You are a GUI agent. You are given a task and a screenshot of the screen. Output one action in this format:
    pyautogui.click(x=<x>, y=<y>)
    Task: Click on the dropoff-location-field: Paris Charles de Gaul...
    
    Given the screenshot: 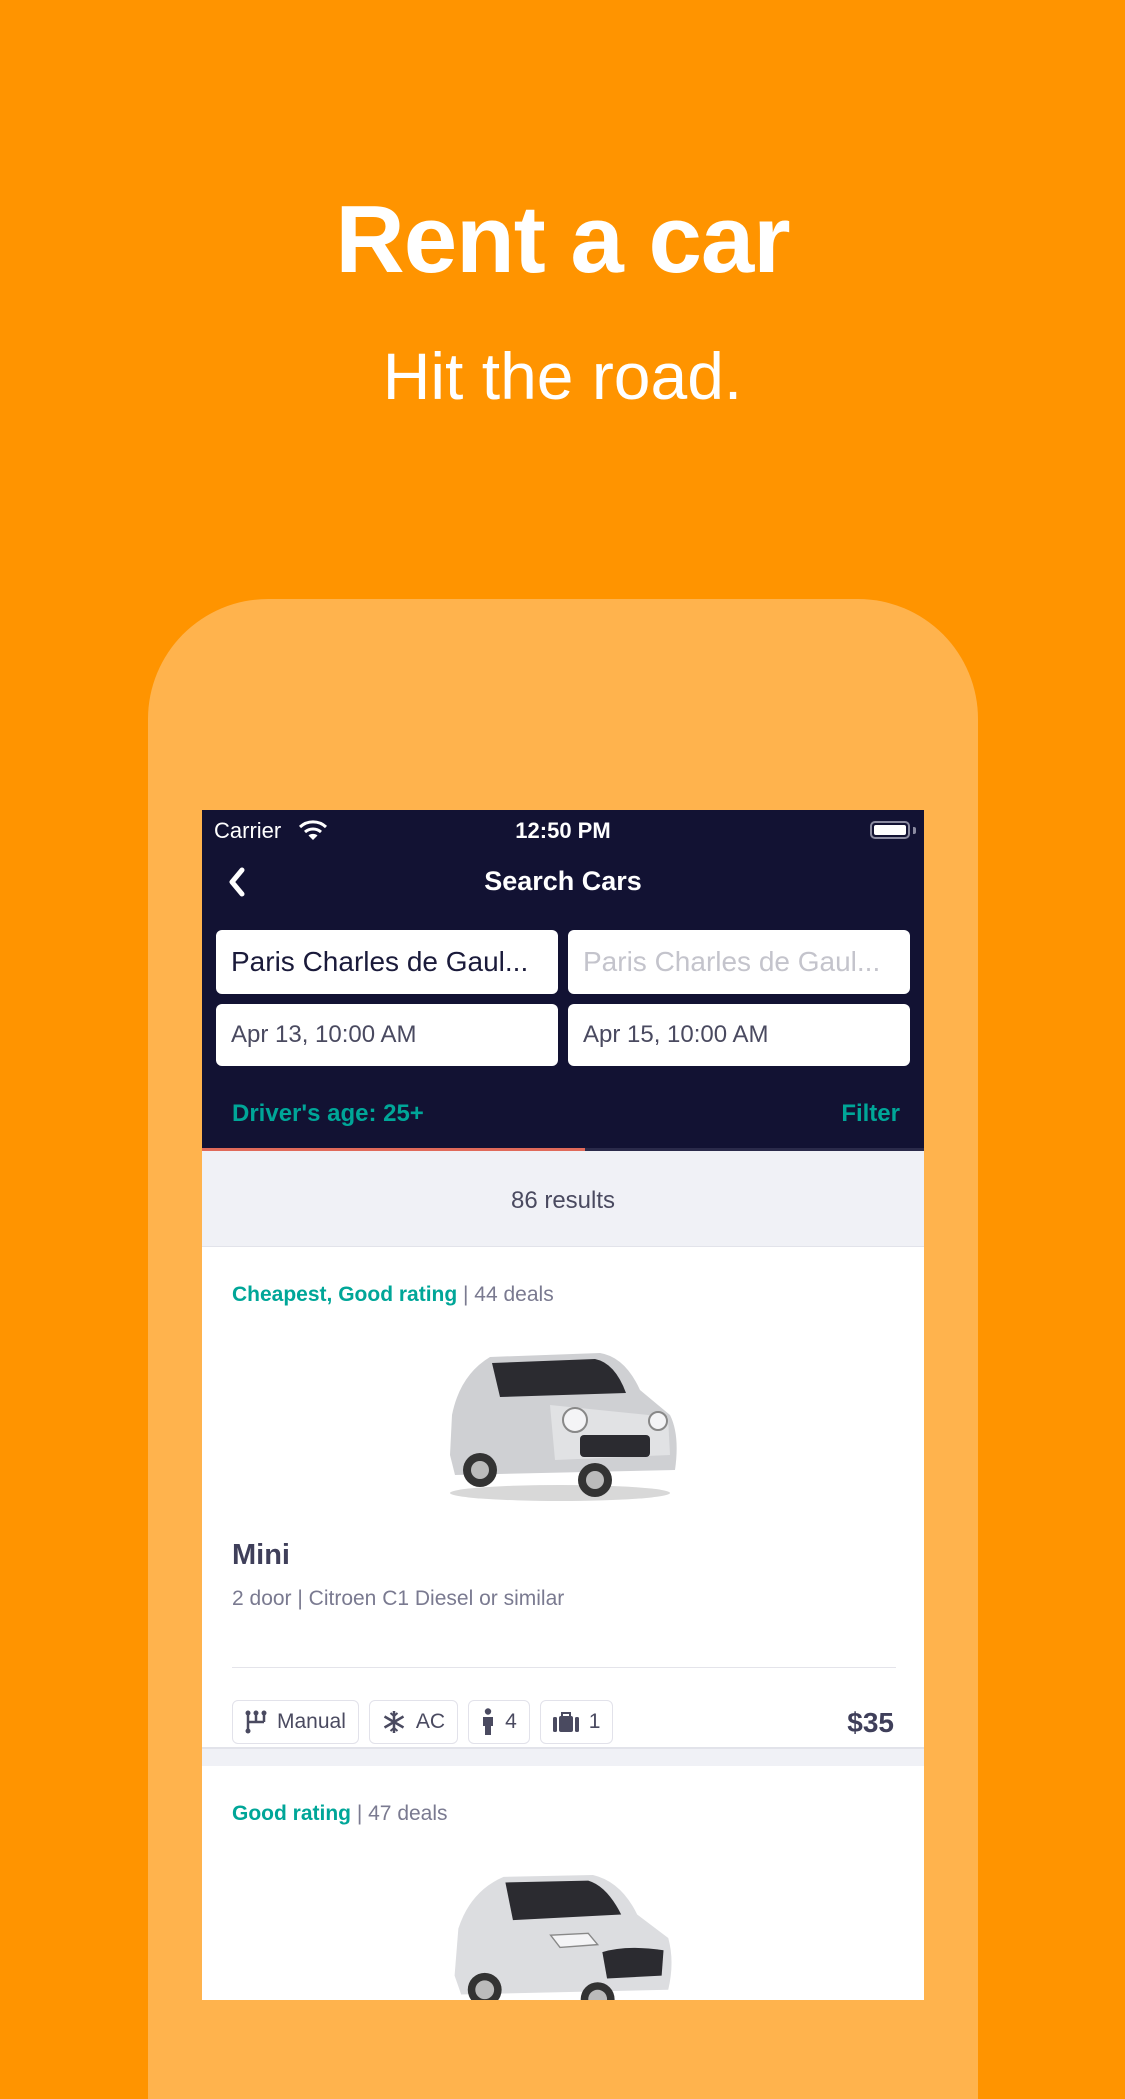 What is the action you would take?
    pyautogui.click(x=739, y=962)
    